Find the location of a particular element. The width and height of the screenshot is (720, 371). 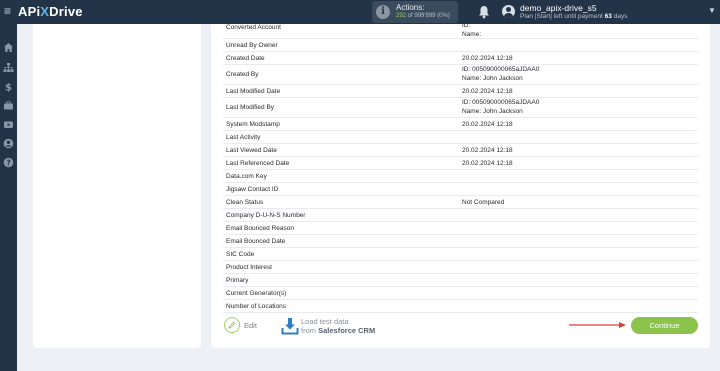

field-name: System Modstamp is located at coordinates (253, 124).